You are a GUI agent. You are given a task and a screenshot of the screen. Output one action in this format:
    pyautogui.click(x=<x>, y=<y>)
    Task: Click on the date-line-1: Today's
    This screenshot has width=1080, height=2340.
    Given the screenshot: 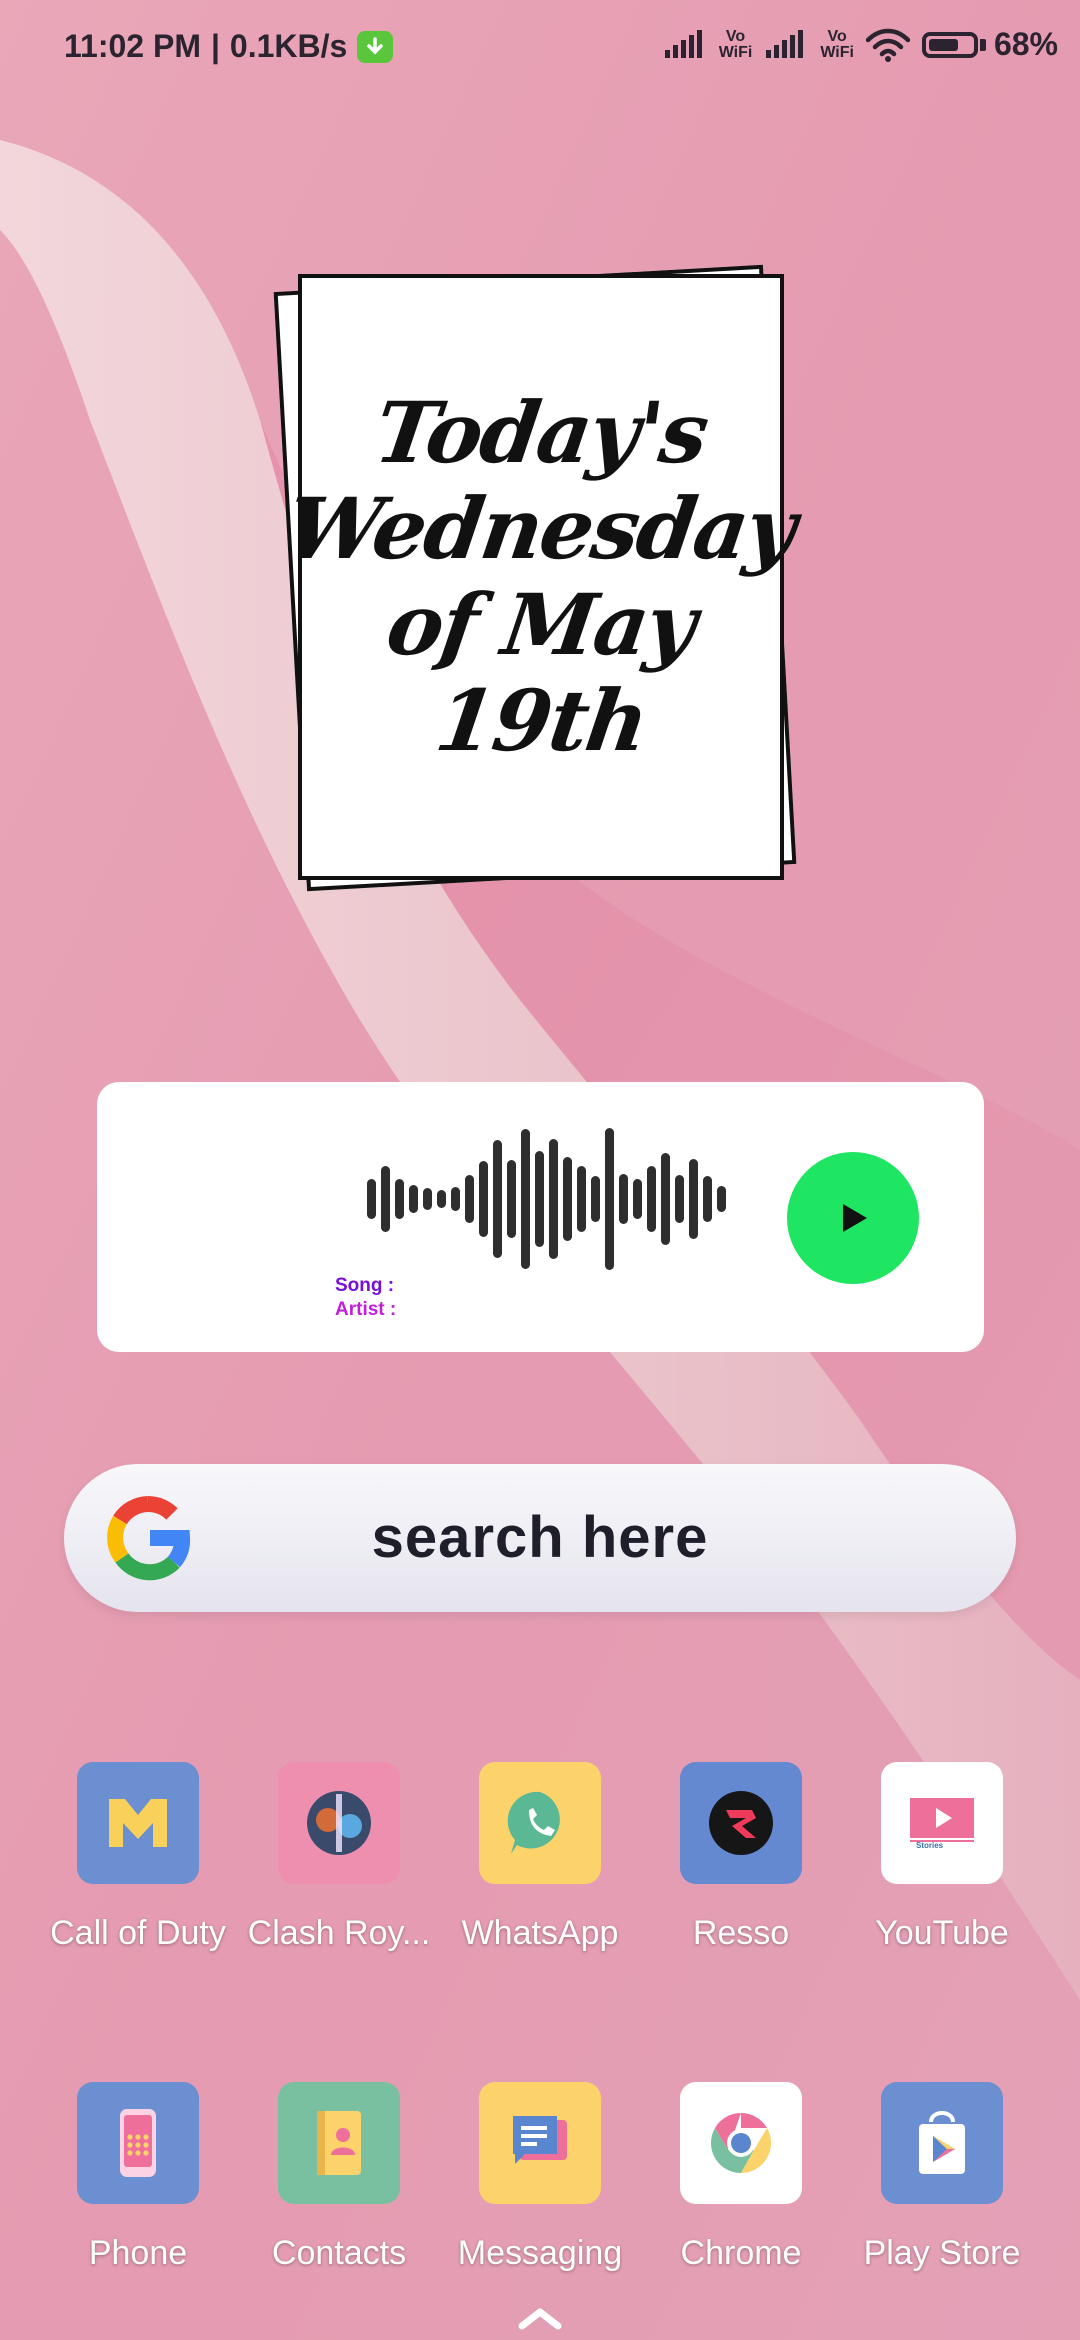 What is the action you would take?
    pyautogui.click(x=541, y=432)
    